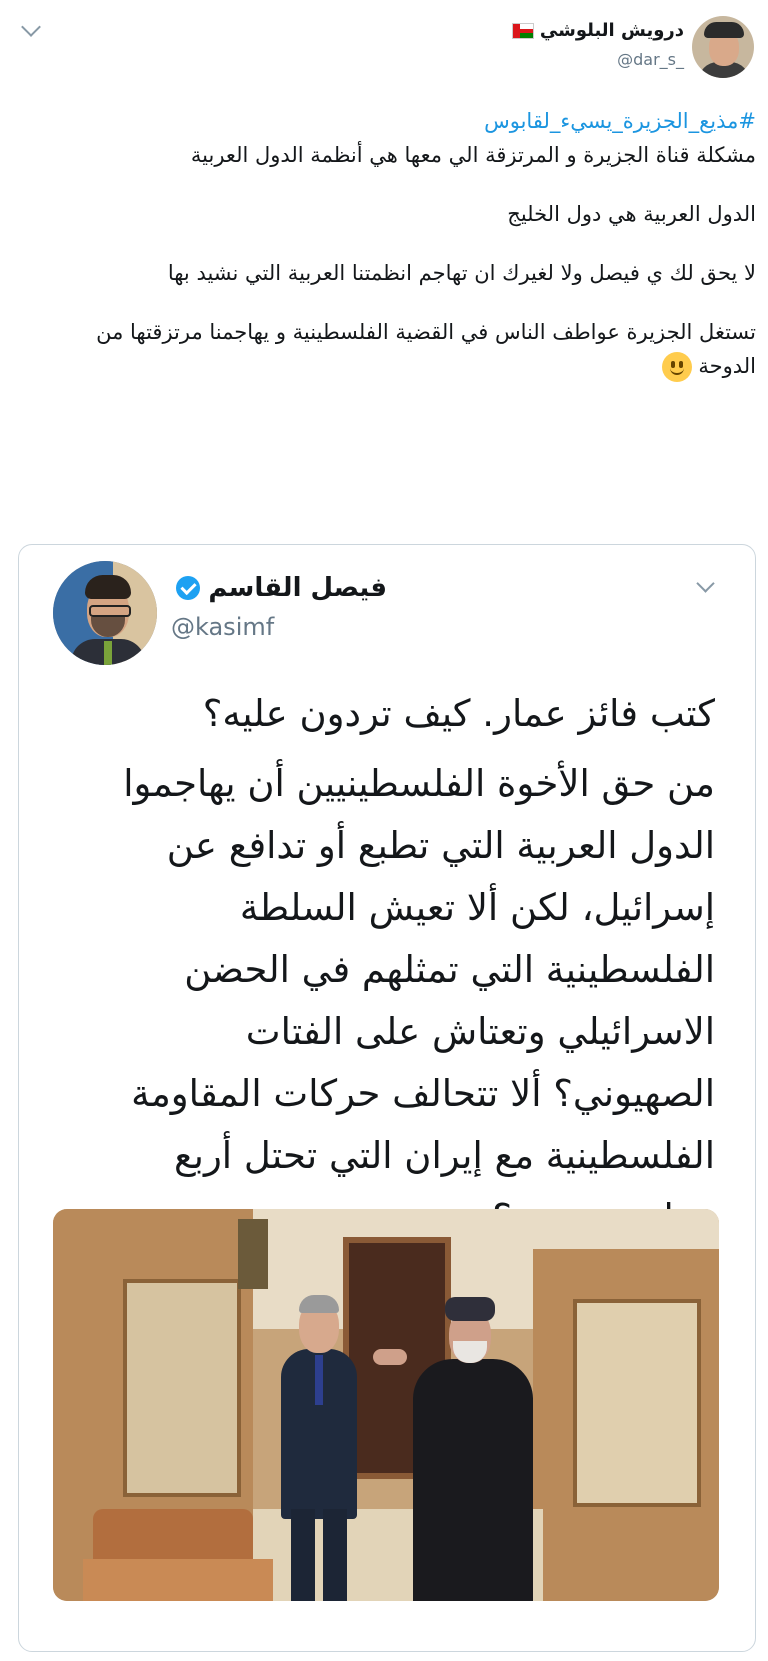 Image resolution: width=768 pixels, height=1661 pixels. What do you see at coordinates (650, 59) in the screenshot?
I see `author-handle: @dar_s_` at bounding box center [650, 59].